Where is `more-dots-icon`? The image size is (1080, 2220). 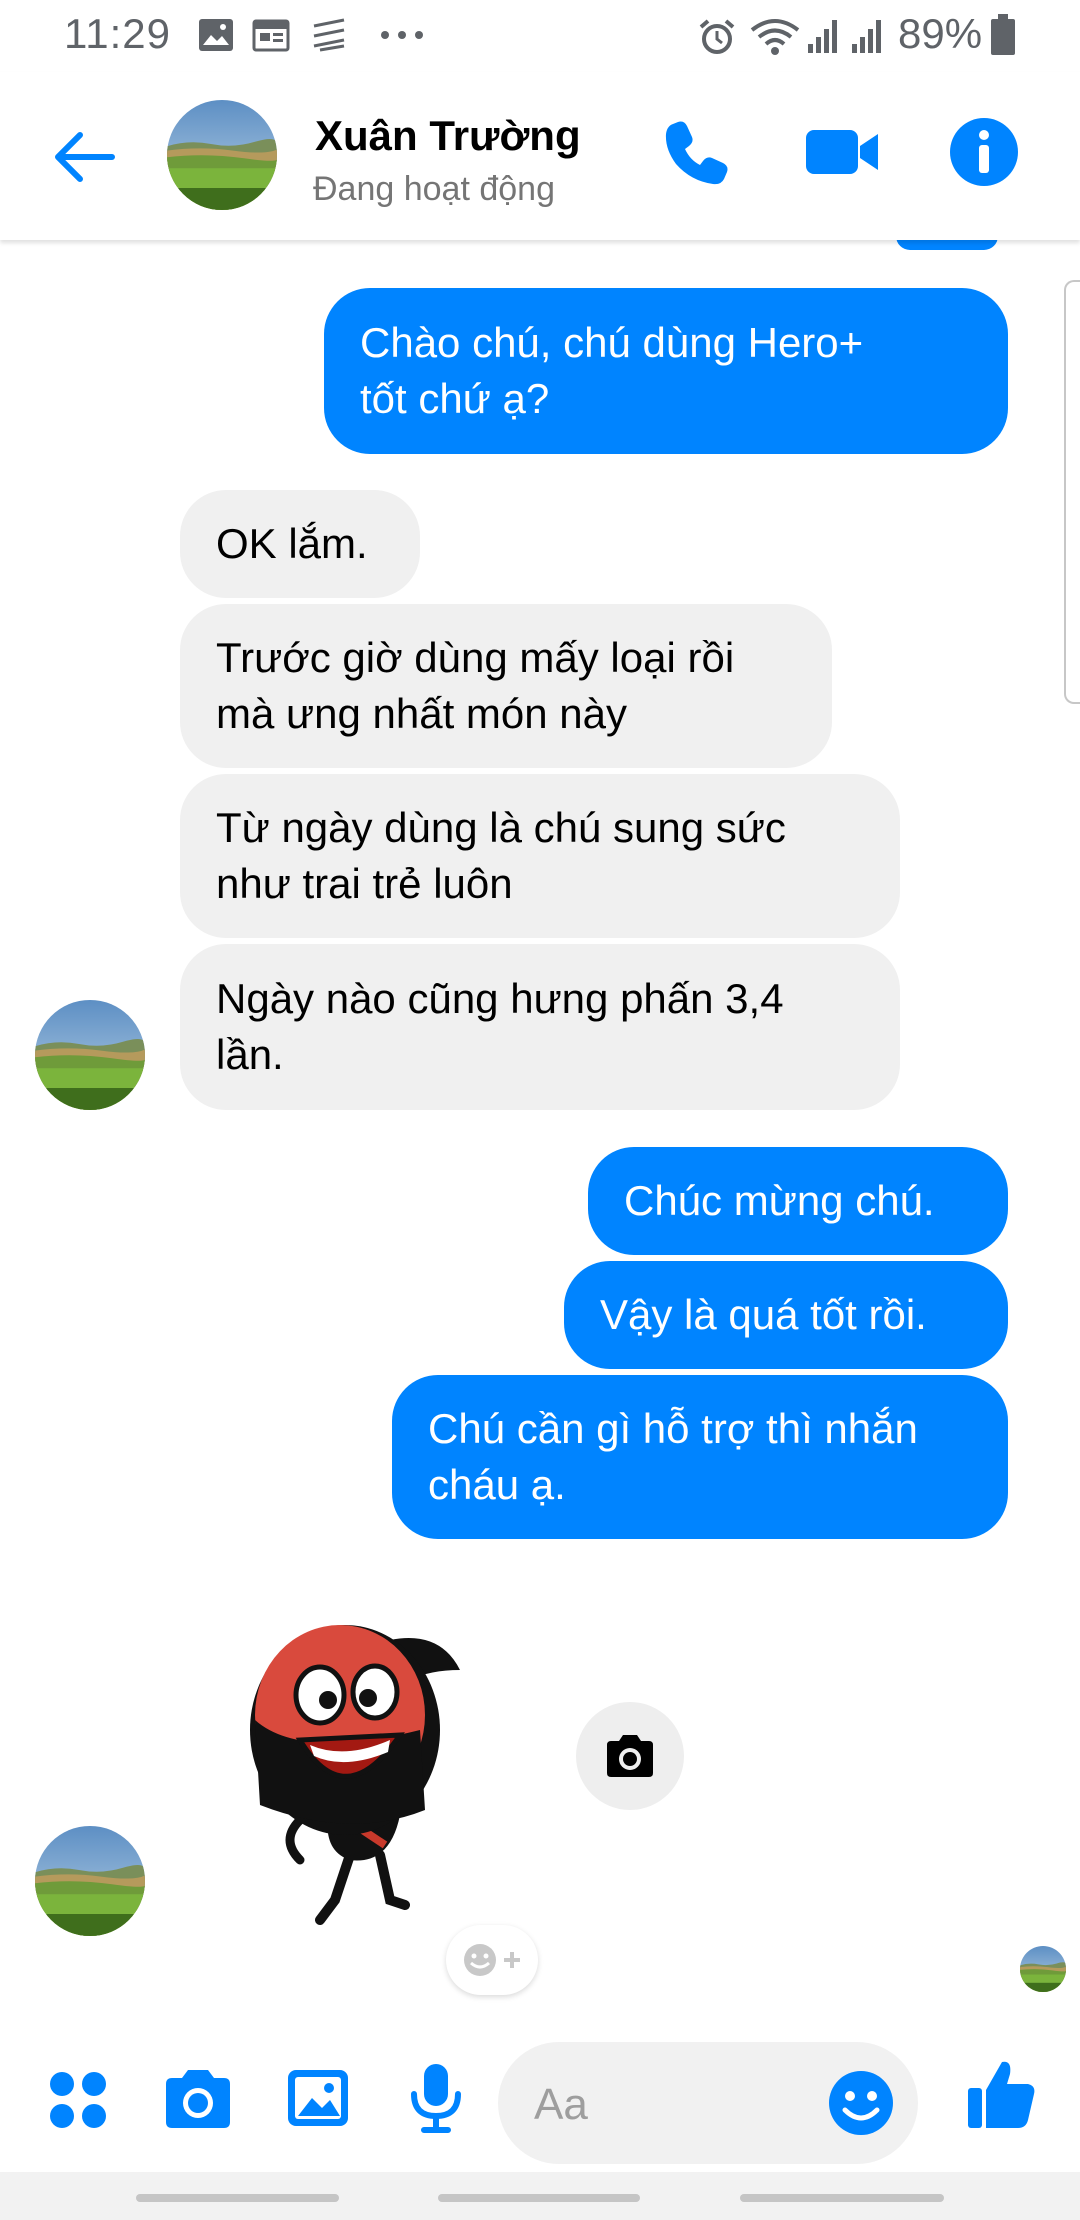 more-dots-icon is located at coordinates (402, 35).